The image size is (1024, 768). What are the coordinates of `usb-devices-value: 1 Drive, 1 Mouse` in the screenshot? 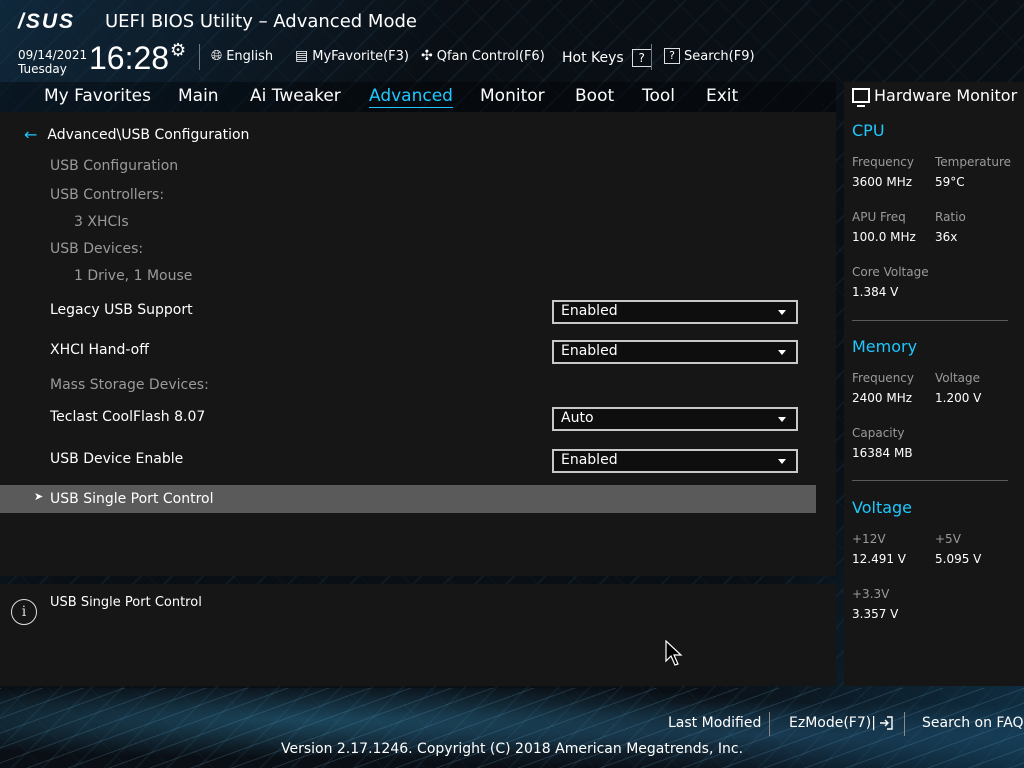 It's located at (133, 276).